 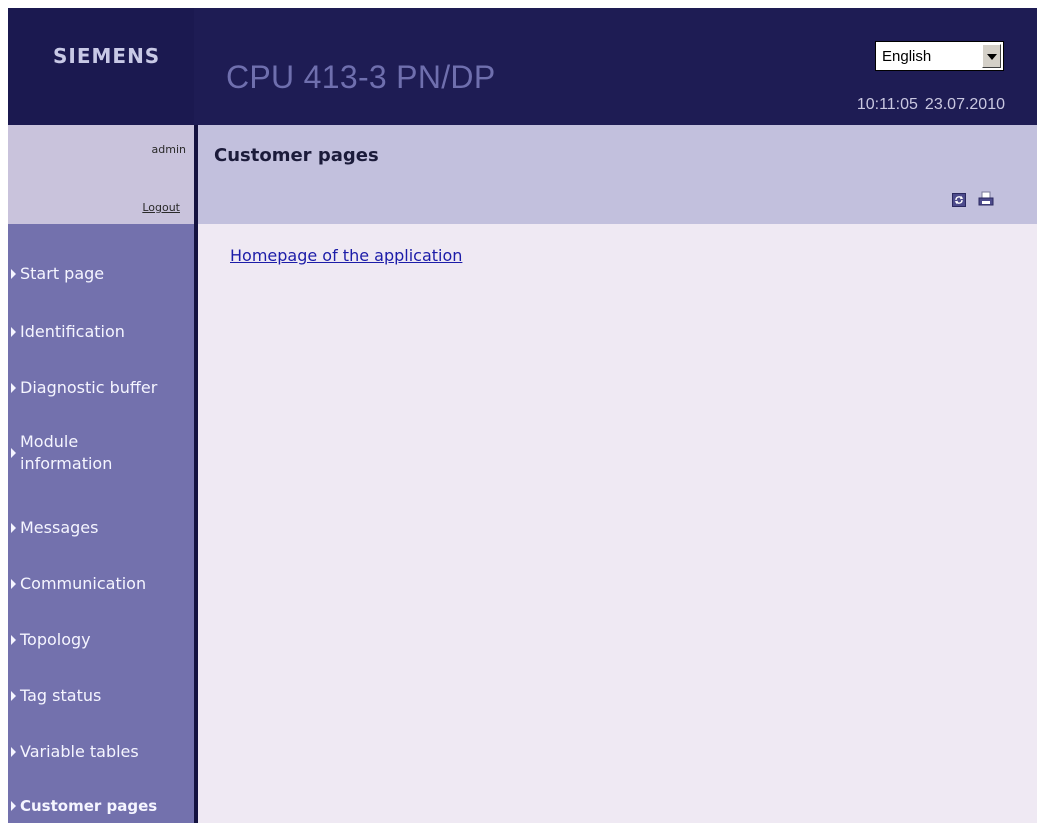 What do you see at coordinates (59, 527) in the screenshot?
I see `sidebar-item-label: Messages` at bounding box center [59, 527].